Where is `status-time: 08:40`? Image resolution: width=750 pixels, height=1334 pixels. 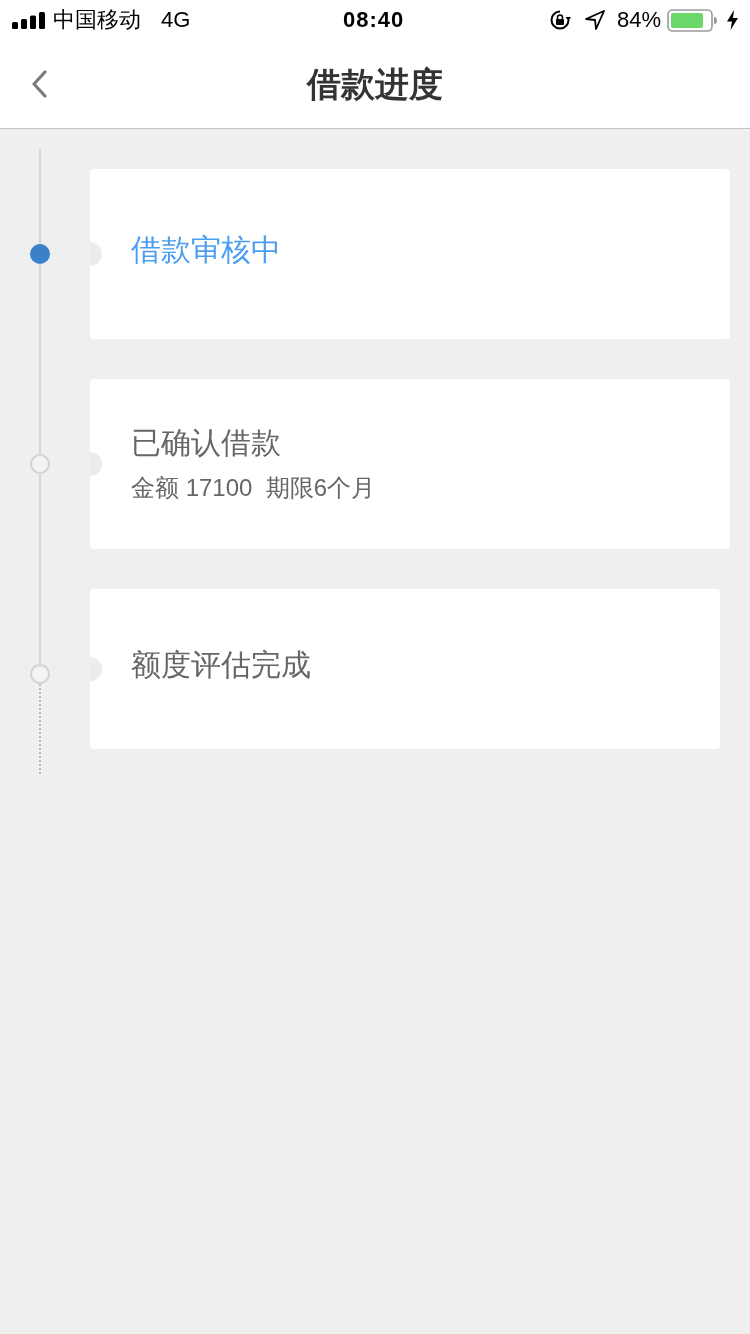 status-time: 08:40 is located at coordinates (374, 20).